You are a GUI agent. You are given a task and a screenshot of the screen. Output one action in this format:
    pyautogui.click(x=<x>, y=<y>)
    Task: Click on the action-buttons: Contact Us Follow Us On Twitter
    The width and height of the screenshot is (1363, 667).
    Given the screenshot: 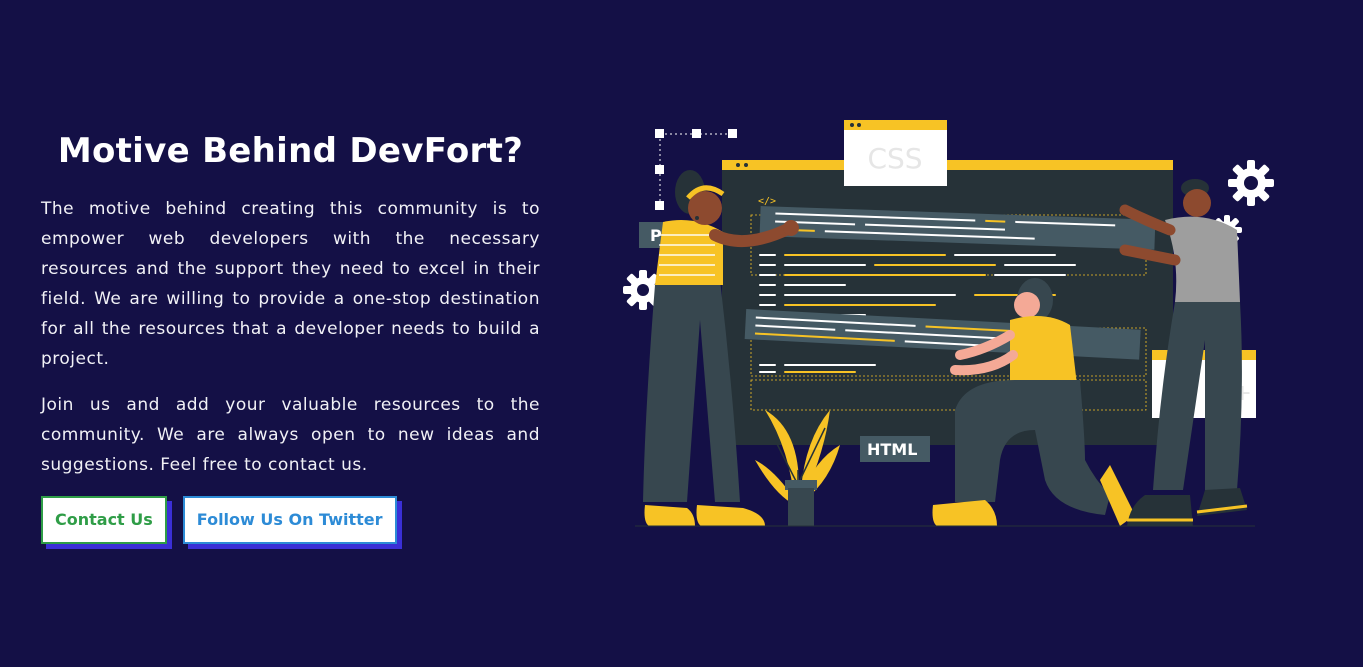 What is the action you would take?
    pyautogui.click(x=290, y=520)
    